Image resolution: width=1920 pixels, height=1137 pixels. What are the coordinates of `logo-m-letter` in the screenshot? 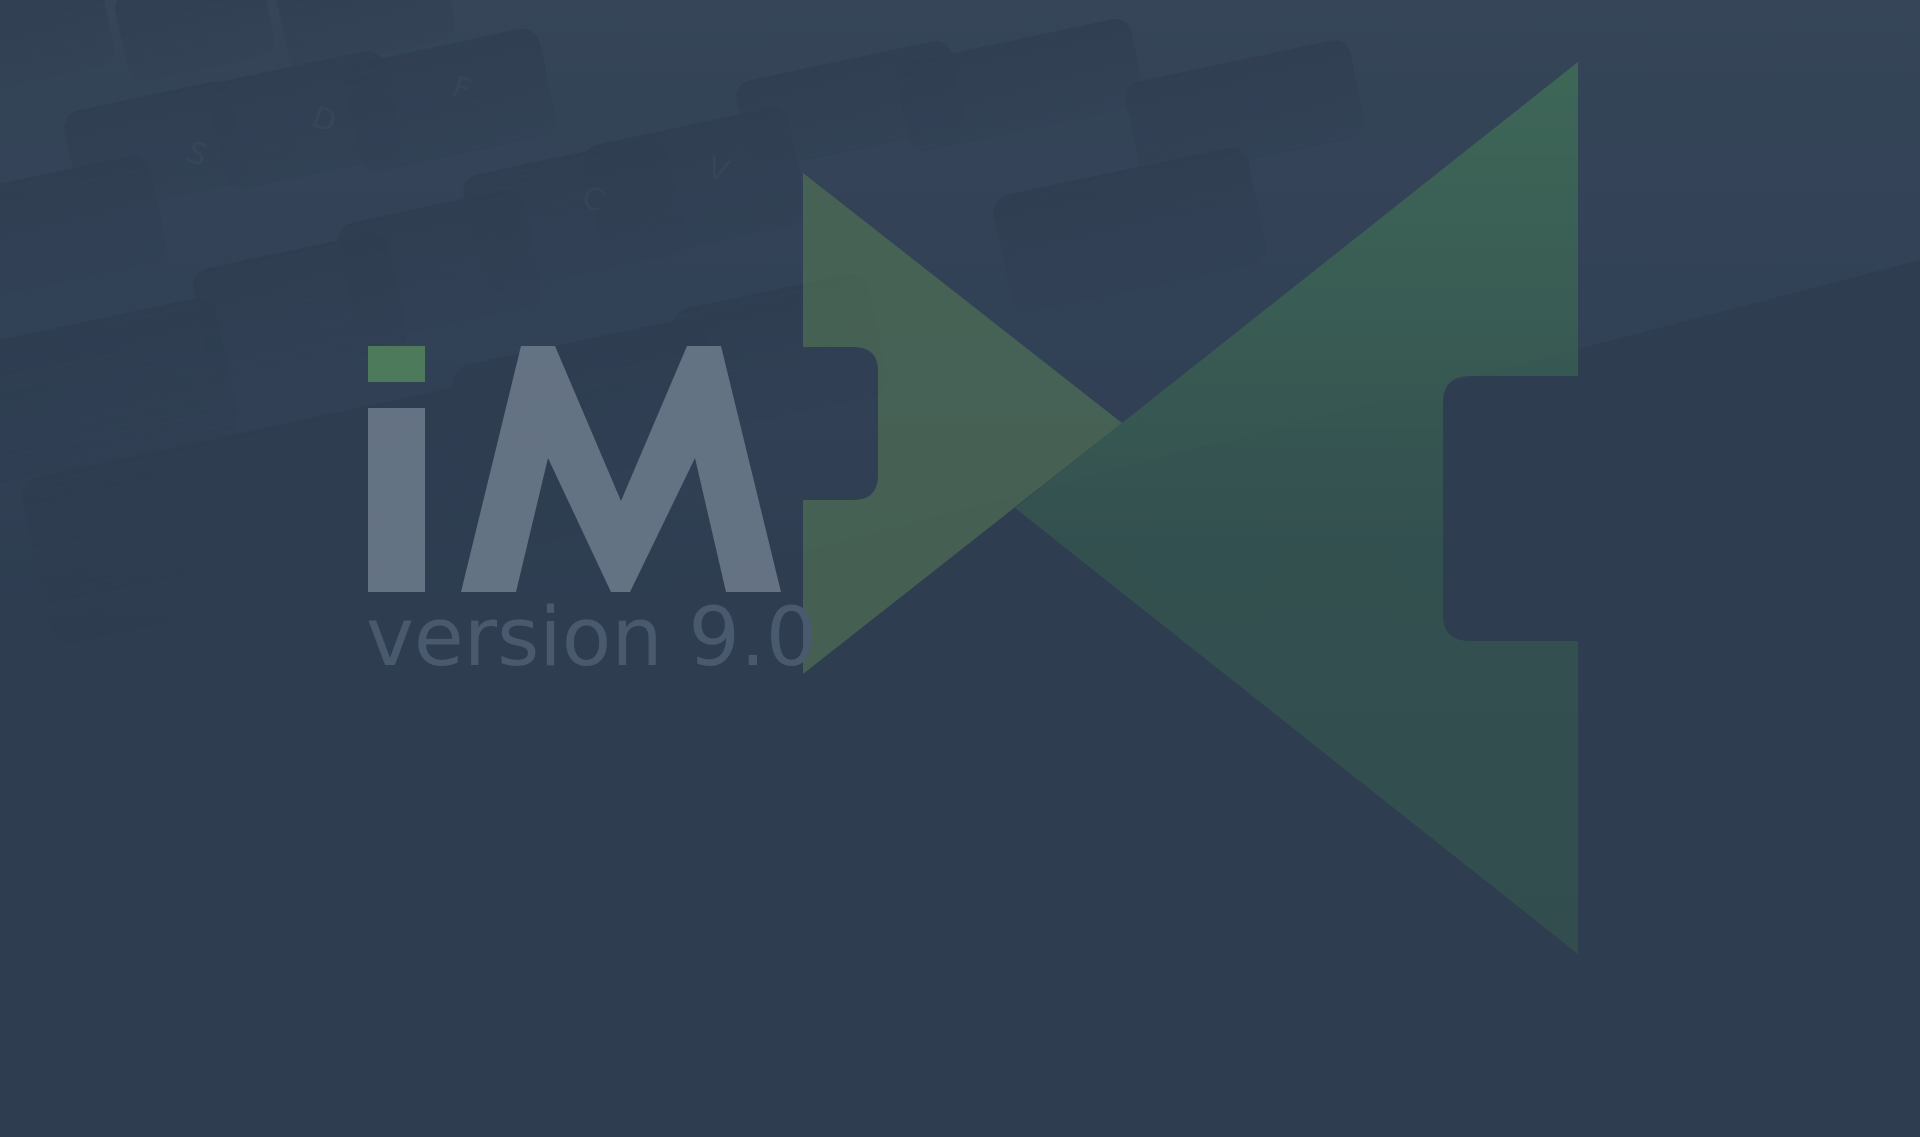 It's located at (621, 469).